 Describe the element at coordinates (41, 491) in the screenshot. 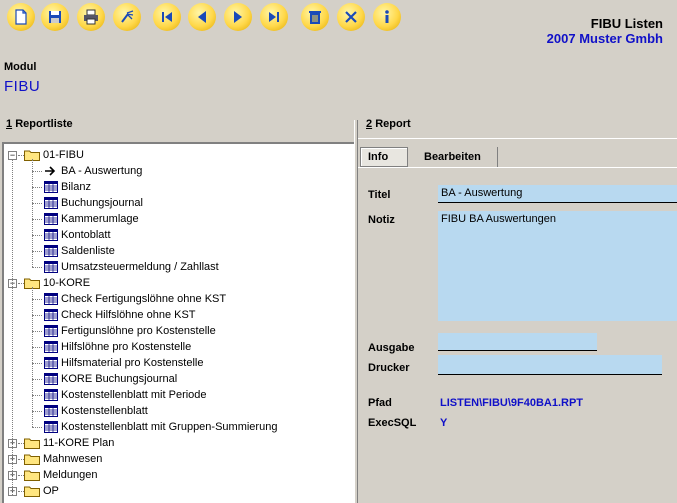

I see `tree-folder-5: OP` at that location.